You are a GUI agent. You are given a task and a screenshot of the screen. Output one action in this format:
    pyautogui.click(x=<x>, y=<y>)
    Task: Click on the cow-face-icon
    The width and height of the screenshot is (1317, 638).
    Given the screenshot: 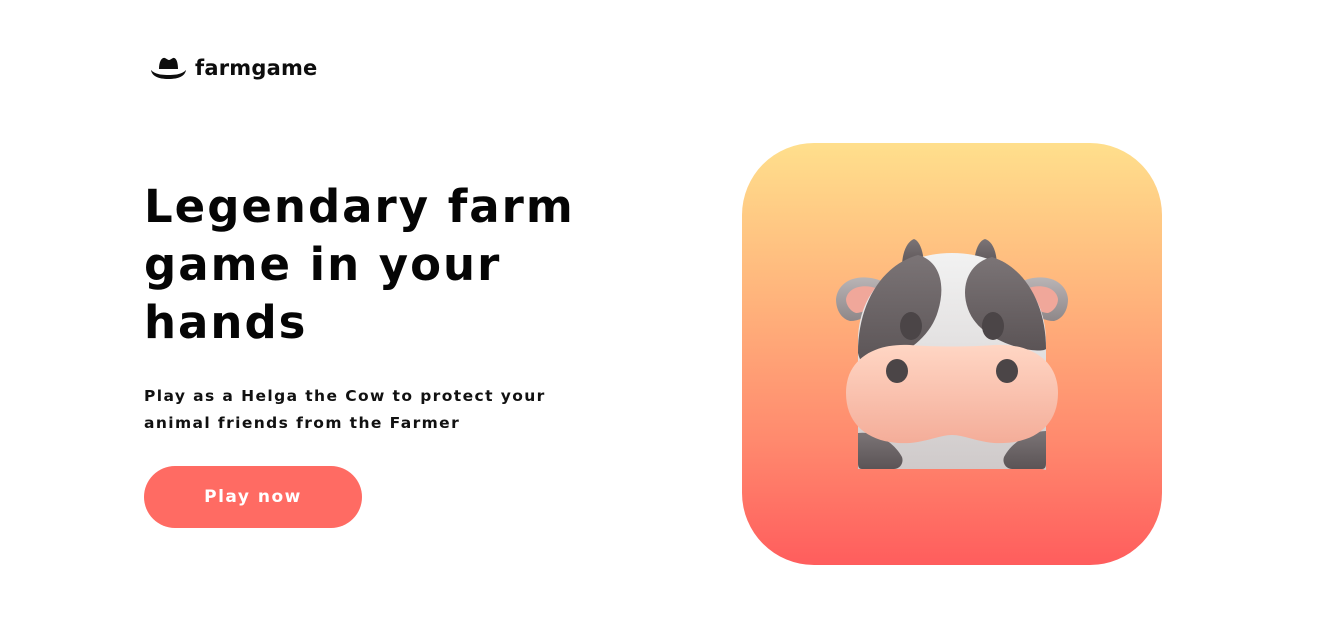 What is the action you would take?
    pyautogui.click(x=952, y=354)
    